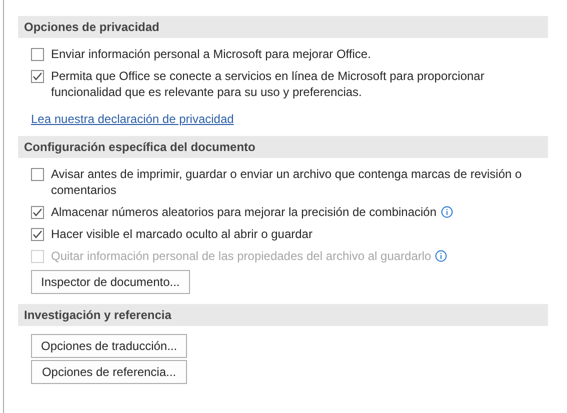 The width and height of the screenshot is (567, 413). What do you see at coordinates (283, 315) in the screenshot?
I see `section-header: Investigación y referencia` at bounding box center [283, 315].